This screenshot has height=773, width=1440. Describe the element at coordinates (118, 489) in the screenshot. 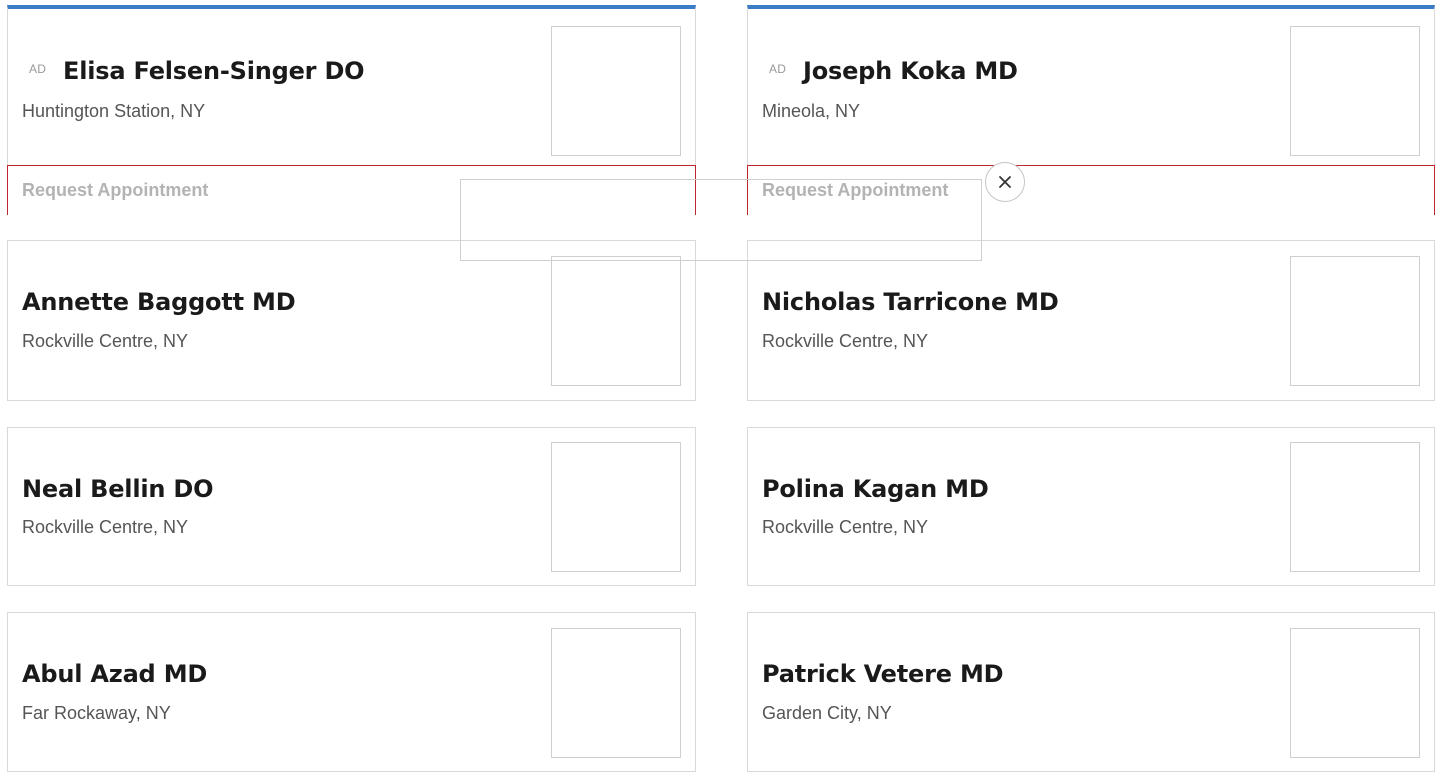

I see `doctor-name: Neal Bellin DO` at that location.